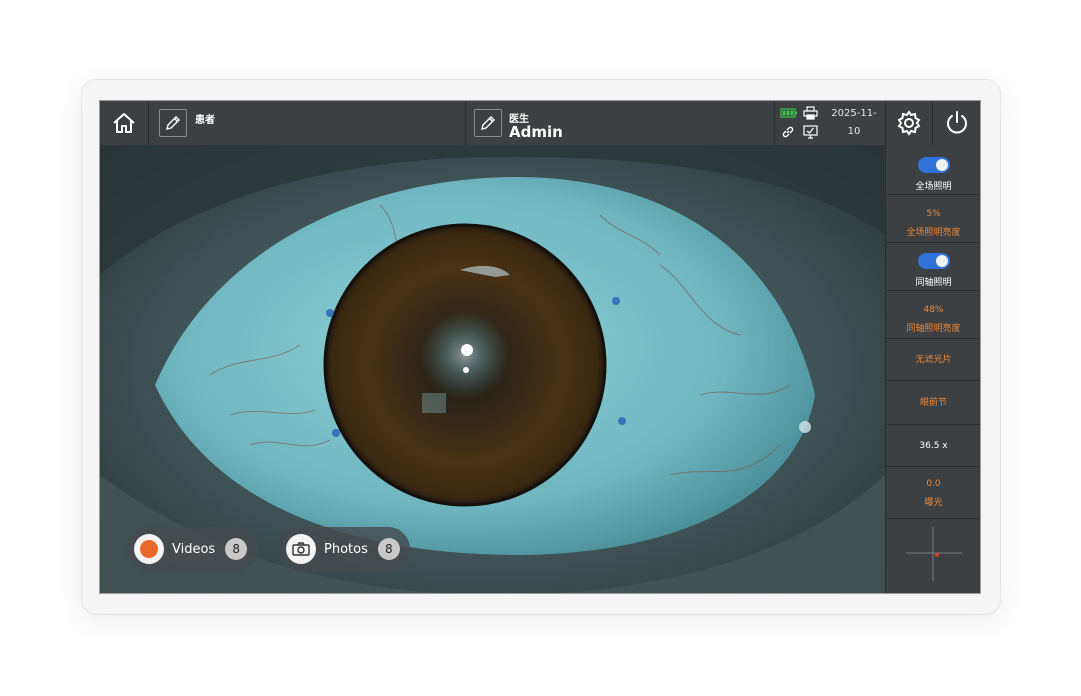  I want to click on coaxial-brightness-value: 48%, so click(933, 310).